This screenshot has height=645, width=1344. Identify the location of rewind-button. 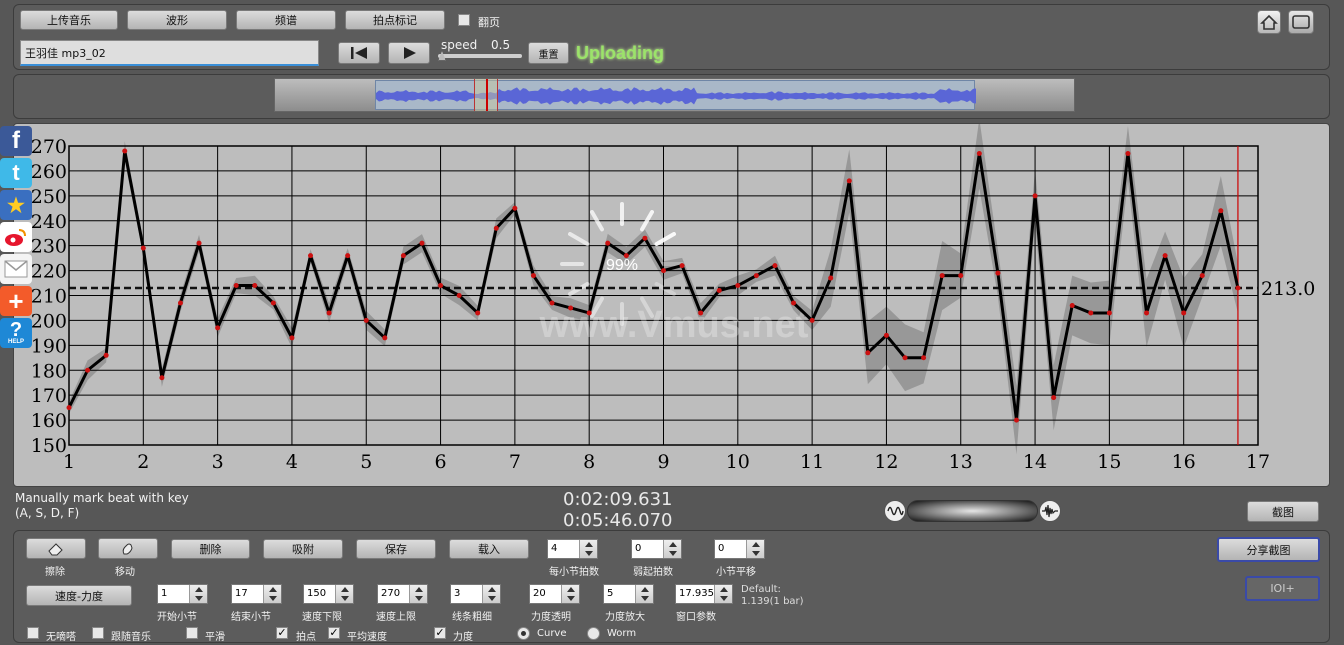
(359, 53).